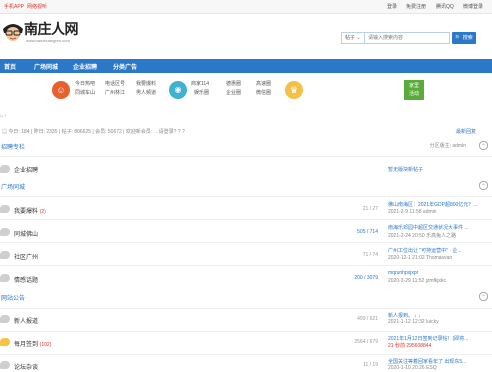 The width and height of the screenshot is (492, 372). What do you see at coordinates (146, 84) in the screenshot?
I see `quick-link: 我要爆料` at bounding box center [146, 84].